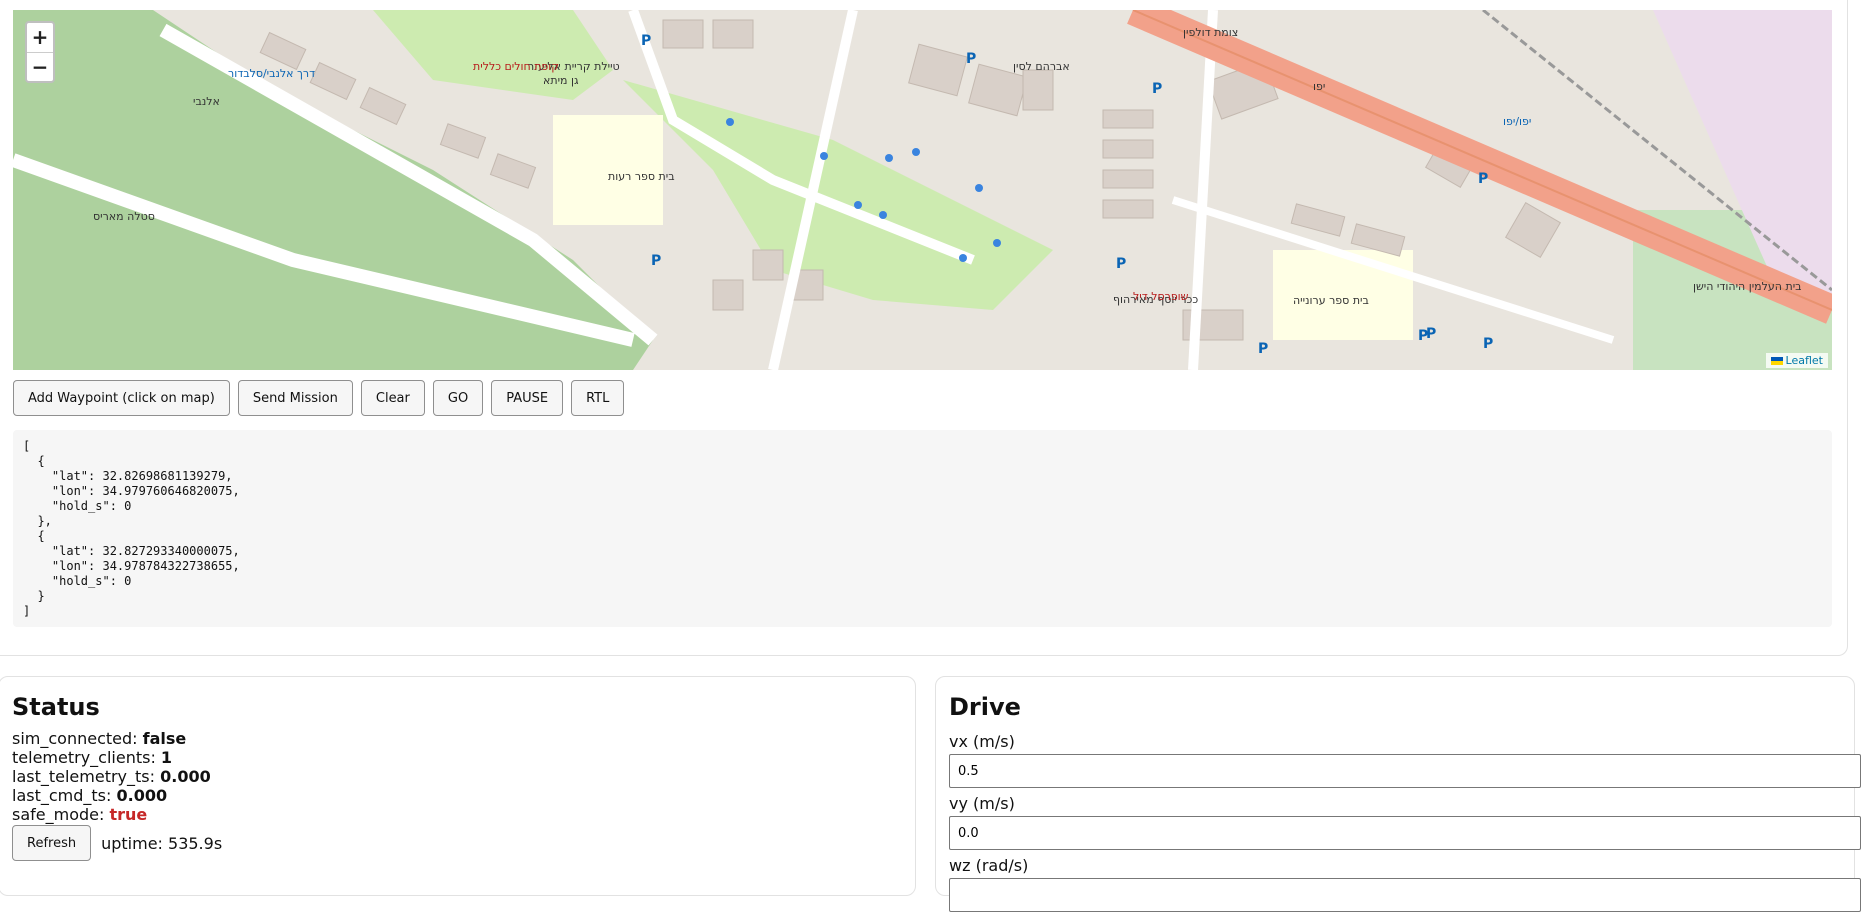  Describe the element at coordinates (1517, 121) in the screenshot. I see `map-label-sonol: יפו/יפו` at that location.